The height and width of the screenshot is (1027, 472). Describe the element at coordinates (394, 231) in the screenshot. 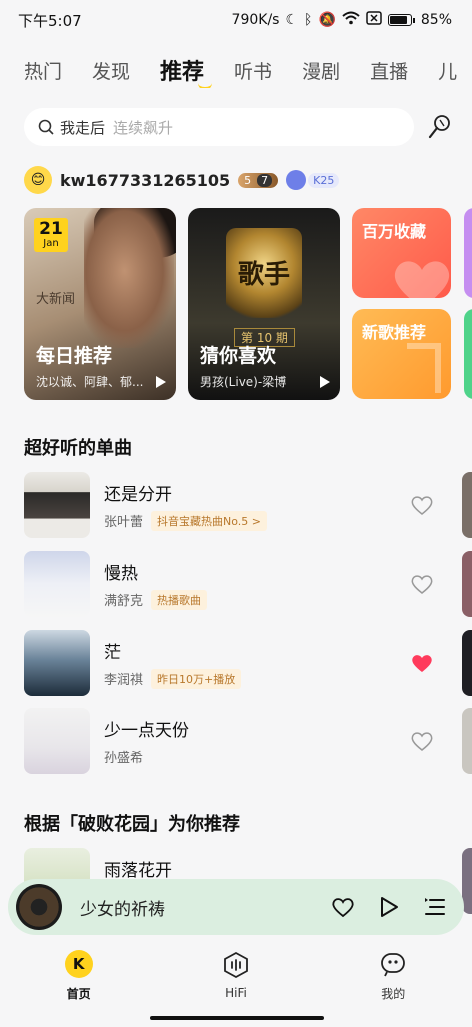

I see `favorites-card-title: 百万收藏` at that location.